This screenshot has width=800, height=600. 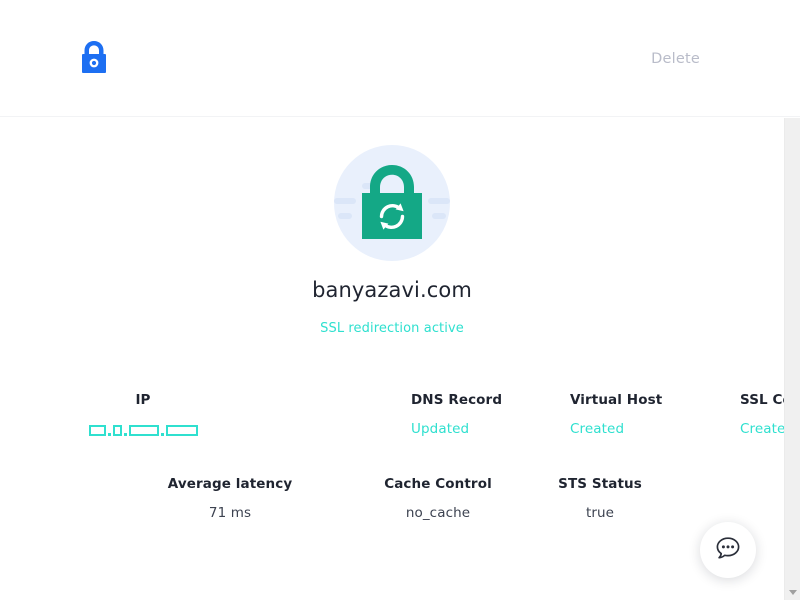 I want to click on chat-bubble-dots-icon, so click(x=728, y=550).